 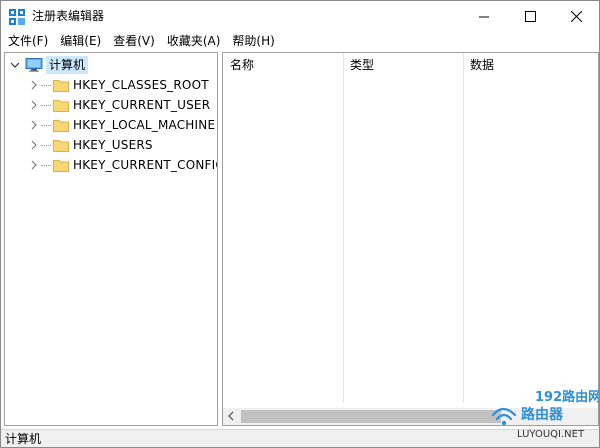 I want to click on tree-item-hkcr: HKEY_CLASSES_ROOT, so click(x=119, y=85).